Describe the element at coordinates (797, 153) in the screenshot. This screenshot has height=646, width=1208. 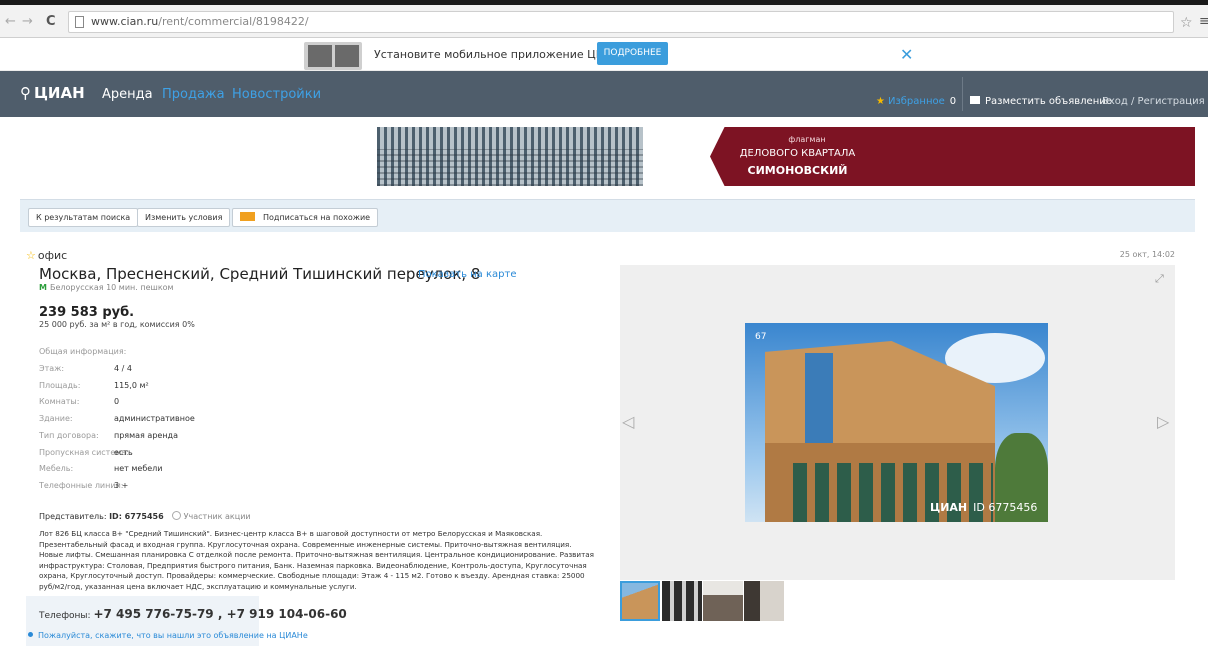
I see `banner-line-2: ДЕЛОВОГО КВАРТАЛА` at that location.